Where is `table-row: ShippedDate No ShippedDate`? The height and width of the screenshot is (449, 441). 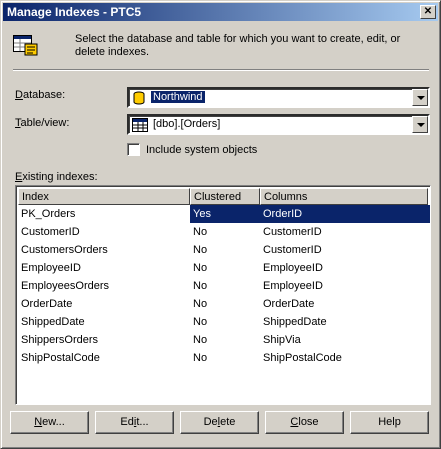
table-row: ShippedDate No ShippedDate is located at coordinates (224, 322).